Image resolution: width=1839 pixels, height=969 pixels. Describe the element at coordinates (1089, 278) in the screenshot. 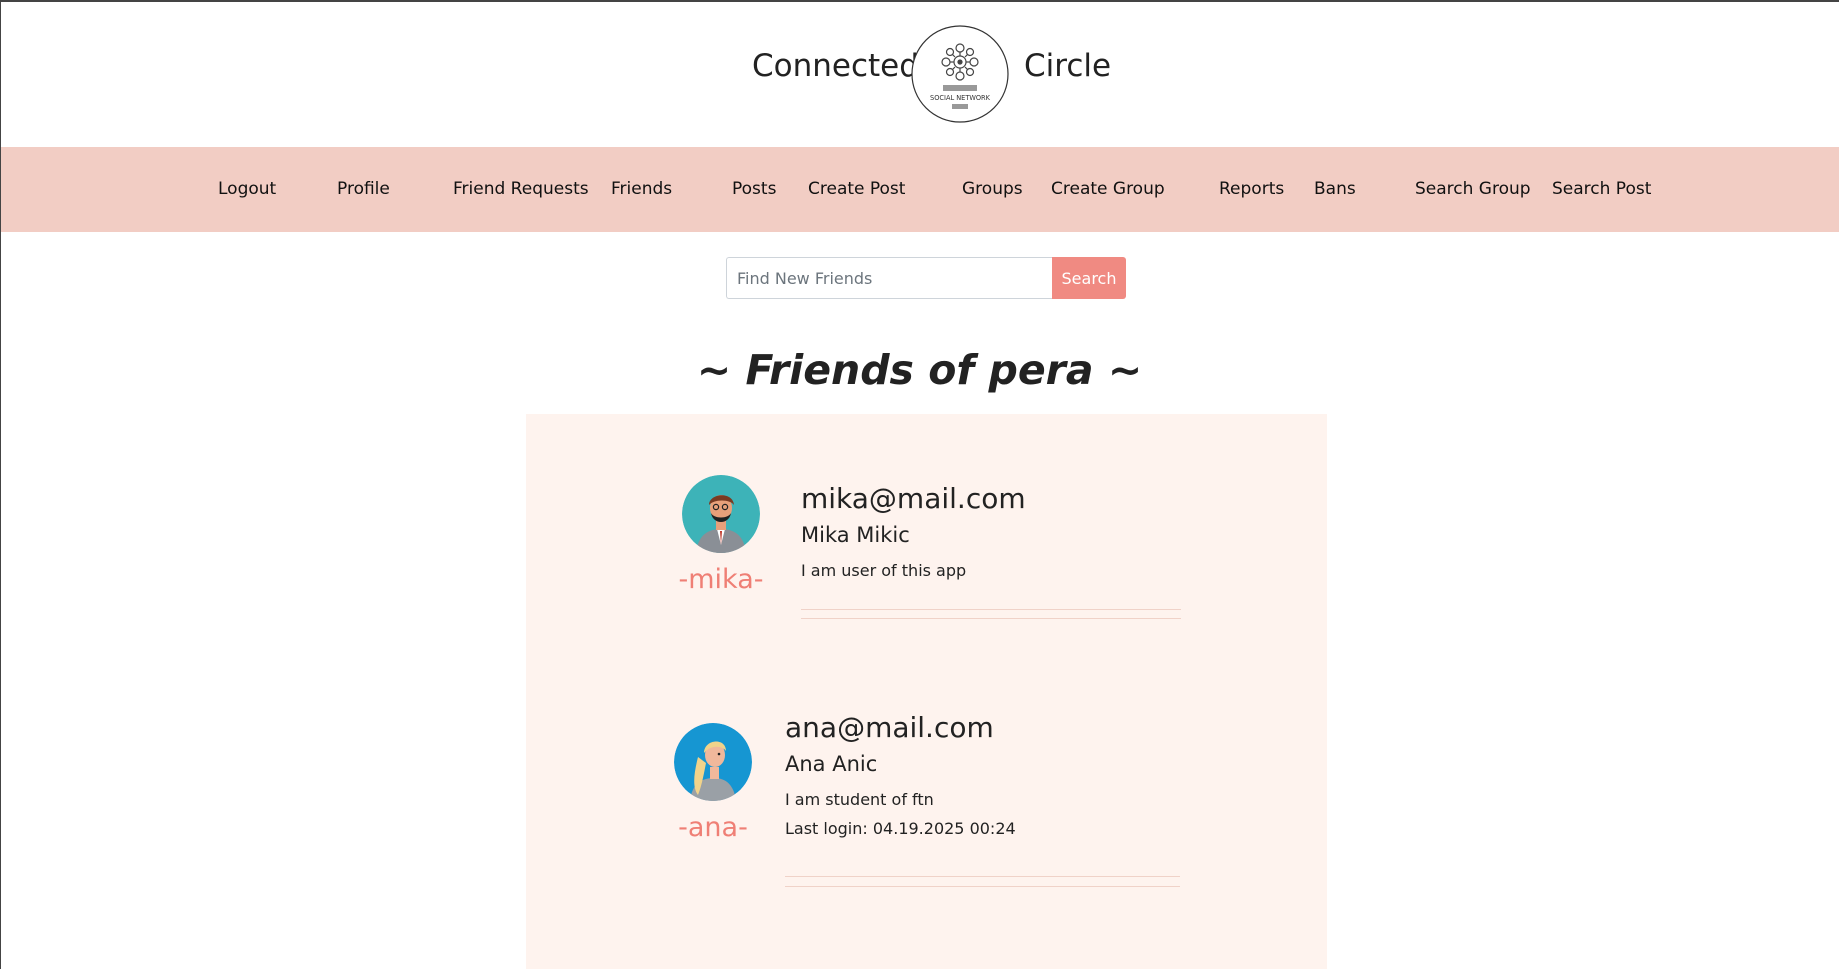

I see `search-button: Search` at that location.